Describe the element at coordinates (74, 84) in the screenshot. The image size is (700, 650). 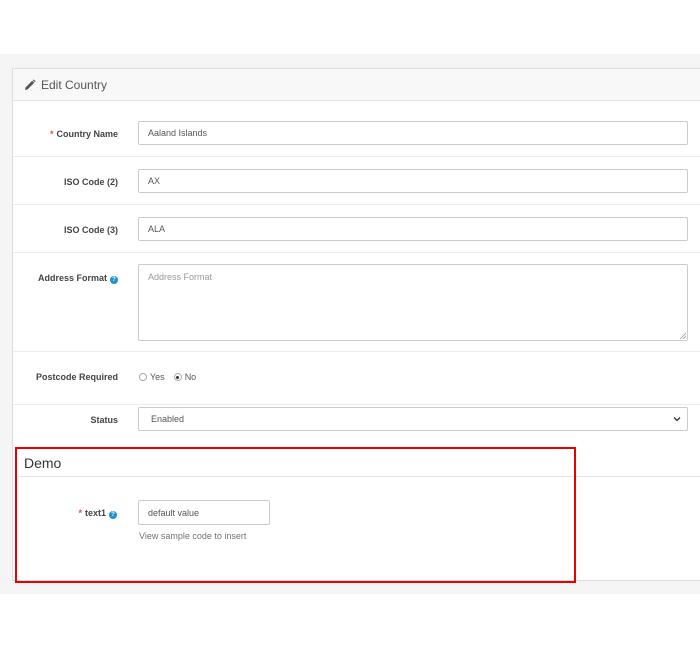
I see `panel-title: Edit Country` at that location.